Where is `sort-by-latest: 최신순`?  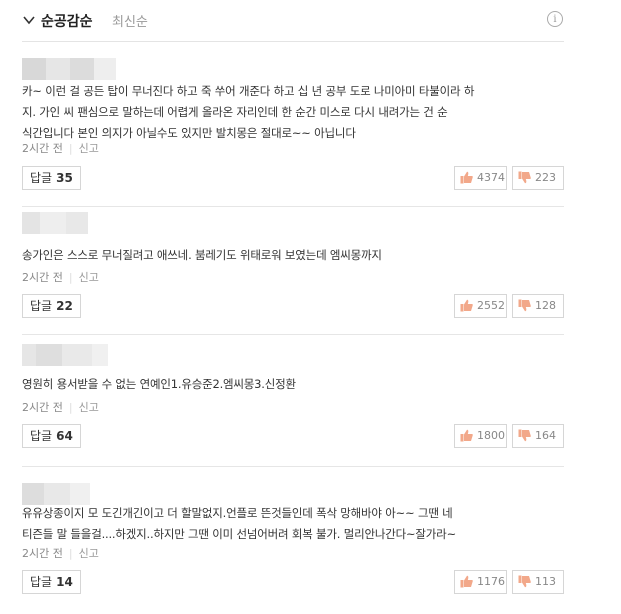
sort-by-latest: 최신순 is located at coordinates (130, 20).